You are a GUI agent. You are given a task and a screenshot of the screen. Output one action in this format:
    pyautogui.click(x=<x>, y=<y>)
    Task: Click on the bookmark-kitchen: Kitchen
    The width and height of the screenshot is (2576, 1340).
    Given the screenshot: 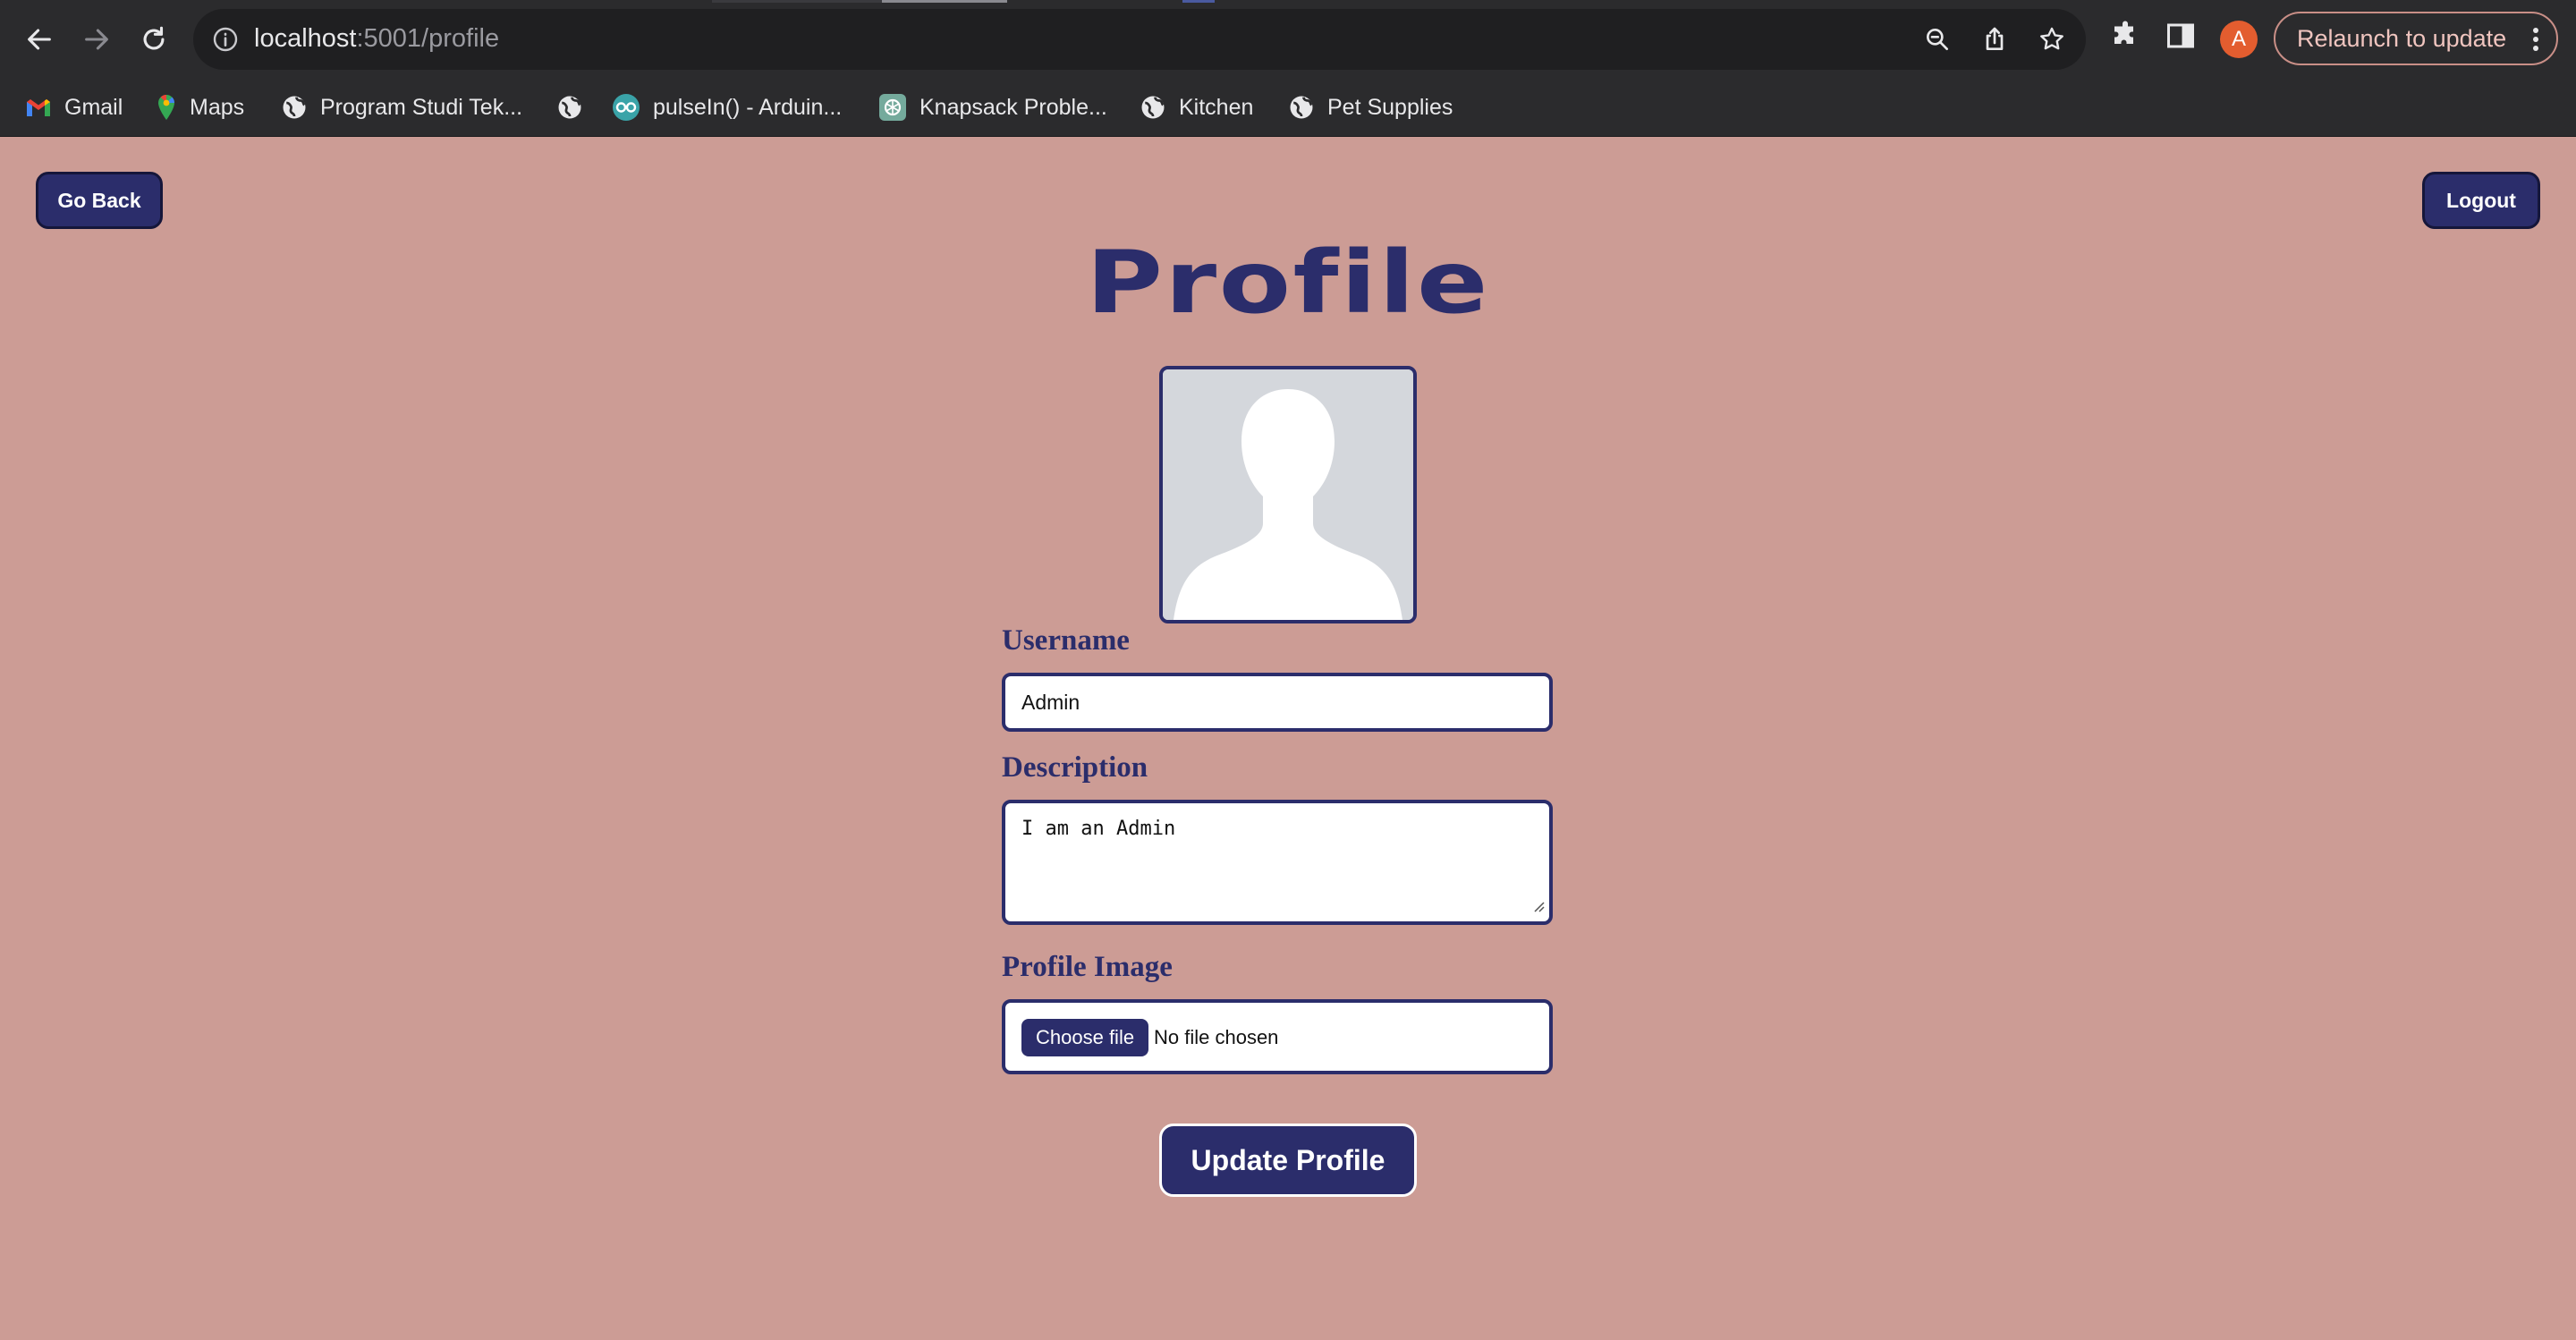 What is the action you would take?
    pyautogui.click(x=1196, y=107)
    